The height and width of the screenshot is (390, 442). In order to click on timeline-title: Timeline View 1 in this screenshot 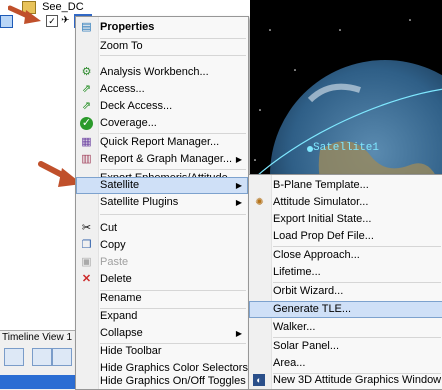, I will do `click(37, 337)`.